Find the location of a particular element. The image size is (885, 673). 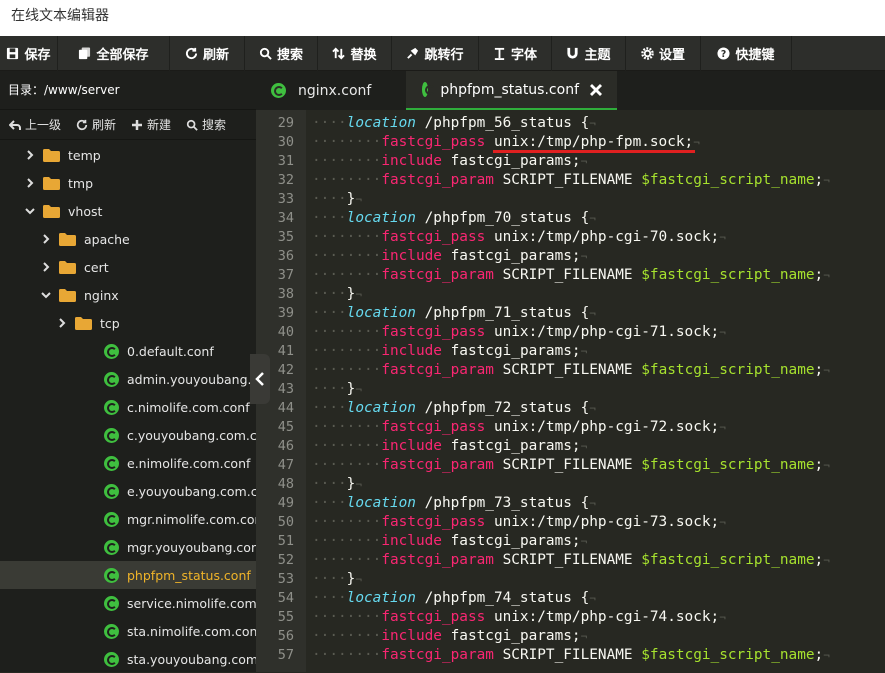

tree-folder: vhost is located at coordinates (128, 211).